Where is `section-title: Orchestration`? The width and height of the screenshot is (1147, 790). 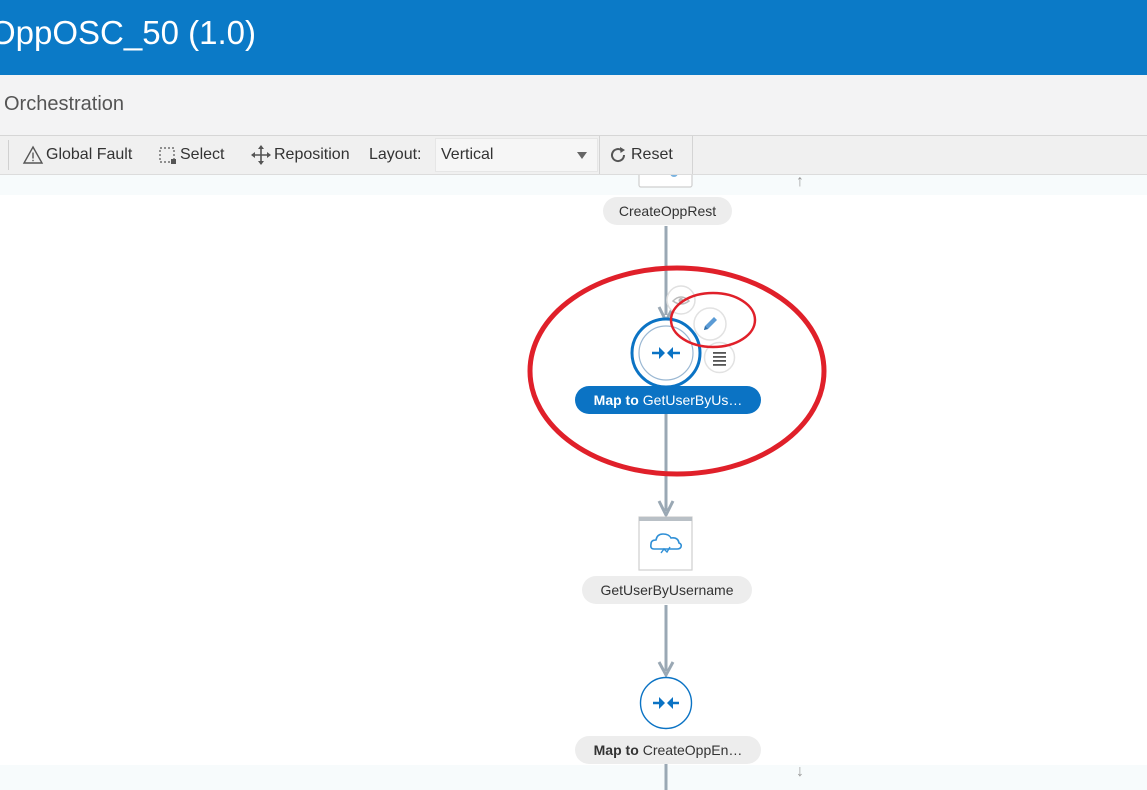 section-title: Orchestration is located at coordinates (64, 104).